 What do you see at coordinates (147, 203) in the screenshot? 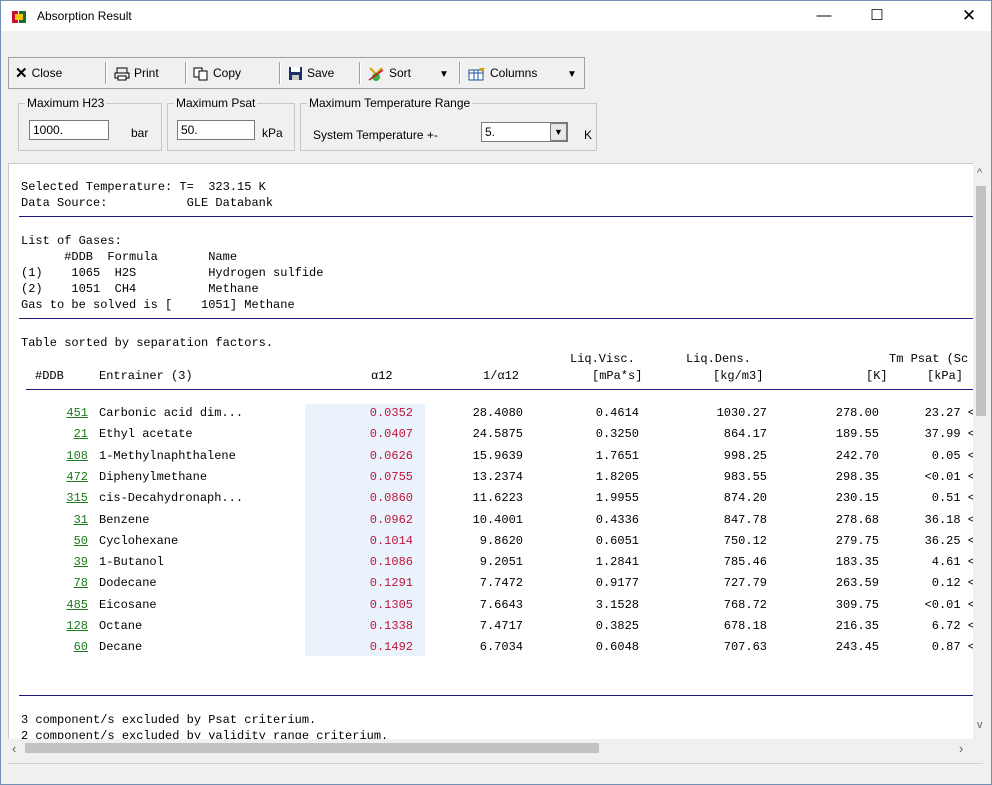
I see `data-source-line: Data Source: GLE Databank` at bounding box center [147, 203].